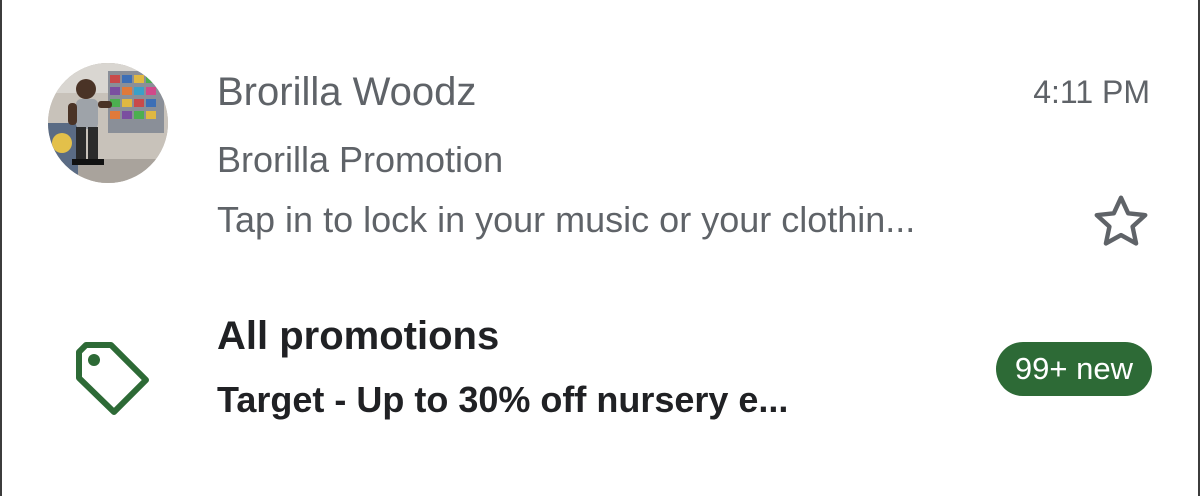 The width and height of the screenshot is (1200, 496). What do you see at coordinates (360, 159) in the screenshot?
I see `email-subject: Brorilla Promotion` at bounding box center [360, 159].